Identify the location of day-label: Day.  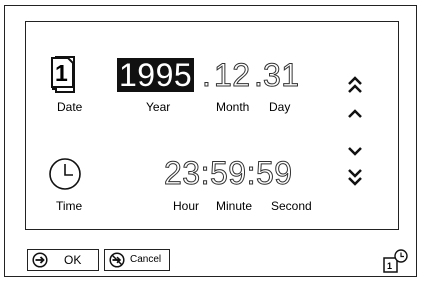
(280, 107).